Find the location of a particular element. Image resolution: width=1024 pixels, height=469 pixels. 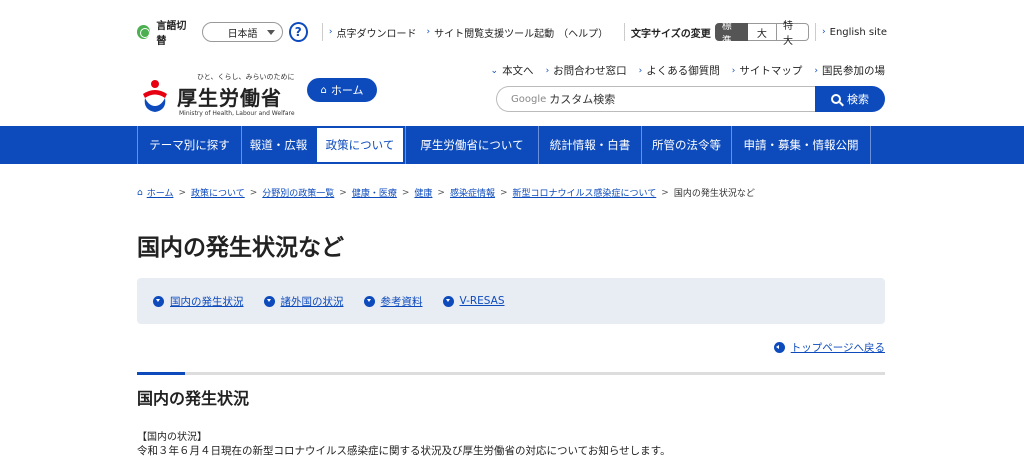

text-size-standard-button: 標準 is located at coordinates (731, 34).